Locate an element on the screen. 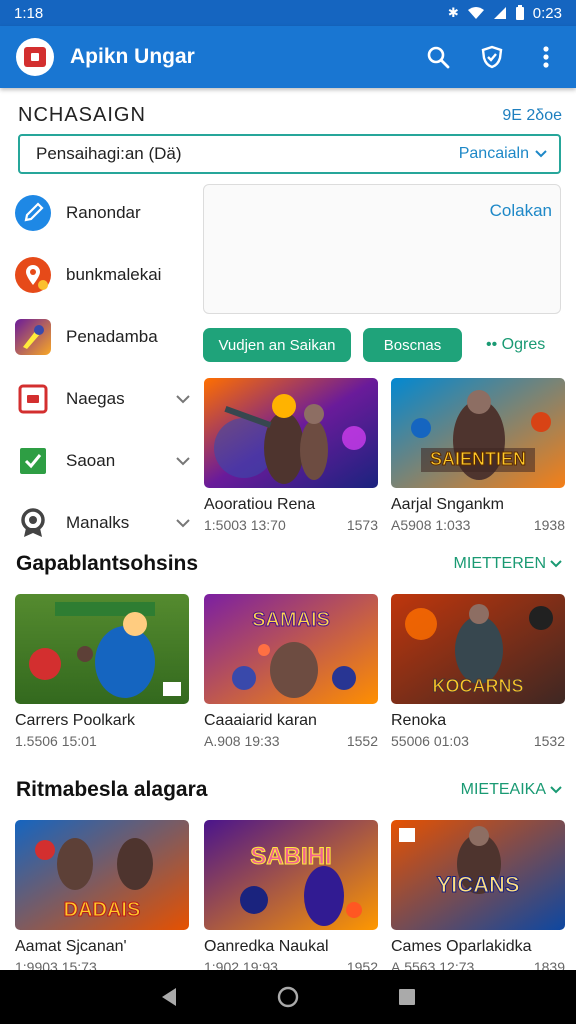 The image size is (576, 1024). status-icons: ✱ 0:23 is located at coordinates (505, 13).